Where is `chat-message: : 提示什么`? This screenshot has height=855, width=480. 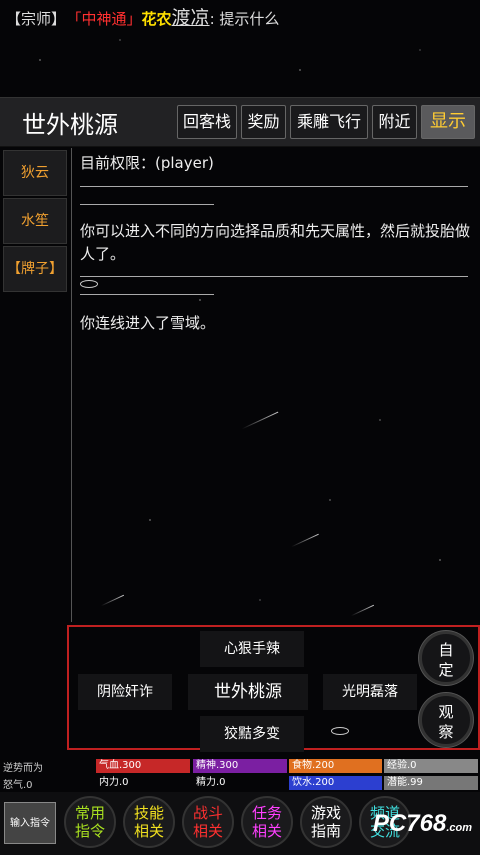
chat-message: : 提示什么 is located at coordinates (244, 19).